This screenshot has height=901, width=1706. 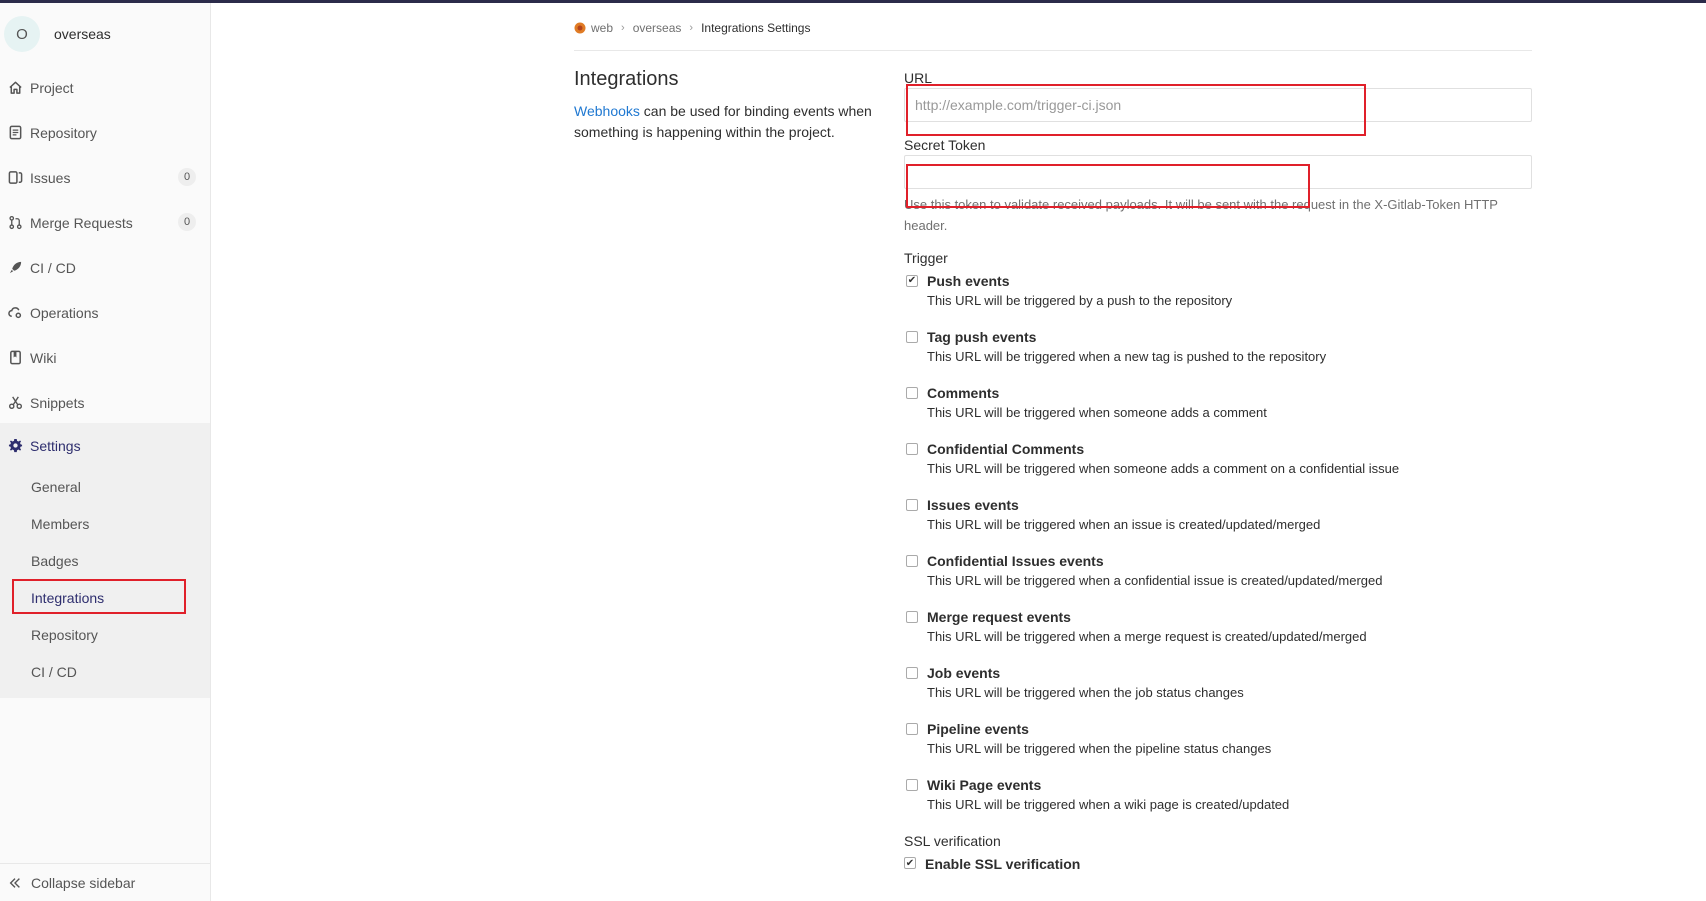 What do you see at coordinates (945, 145) in the screenshot?
I see `secret-token-label: Secret Token` at bounding box center [945, 145].